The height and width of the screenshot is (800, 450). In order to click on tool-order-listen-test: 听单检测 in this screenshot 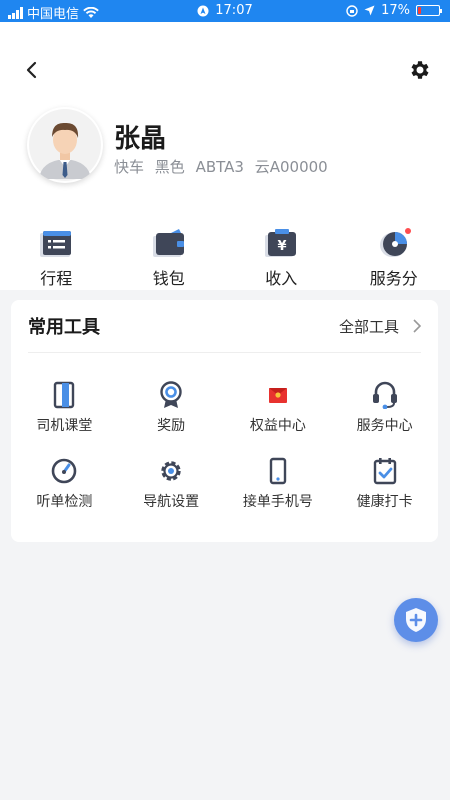, I will do `click(64, 484)`.